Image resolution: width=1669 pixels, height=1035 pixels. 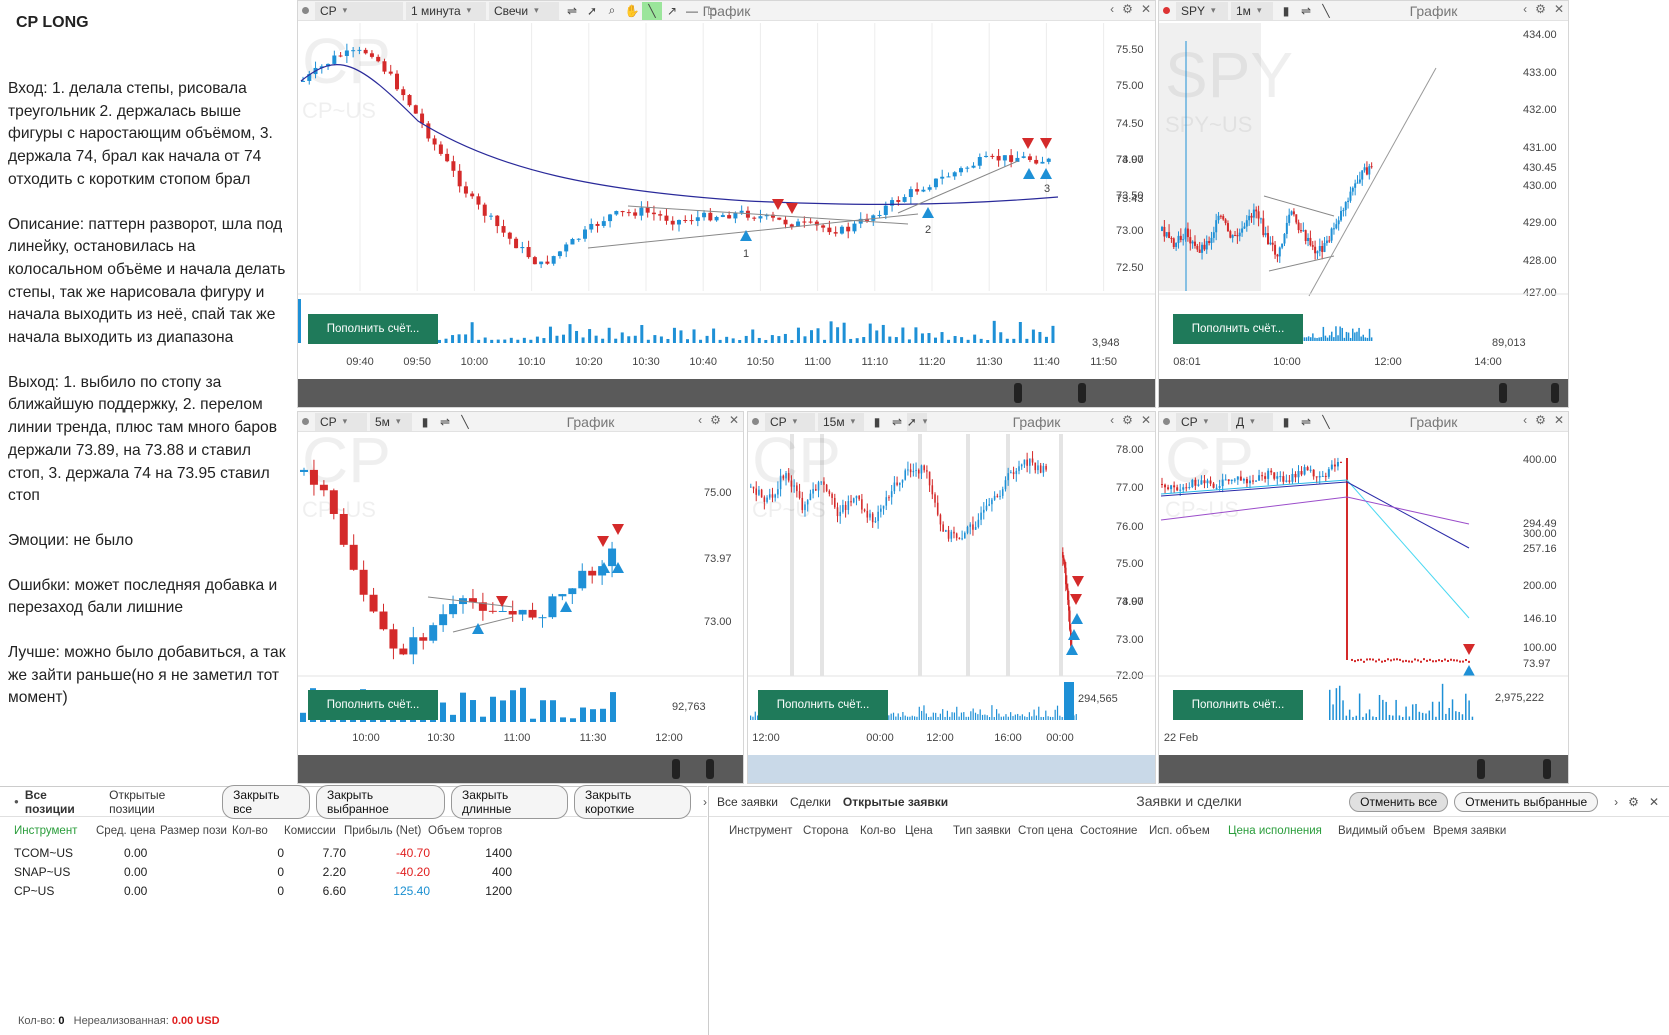 I want to click on tab-all-positions: Все позиции, so click(x=61, y=802).